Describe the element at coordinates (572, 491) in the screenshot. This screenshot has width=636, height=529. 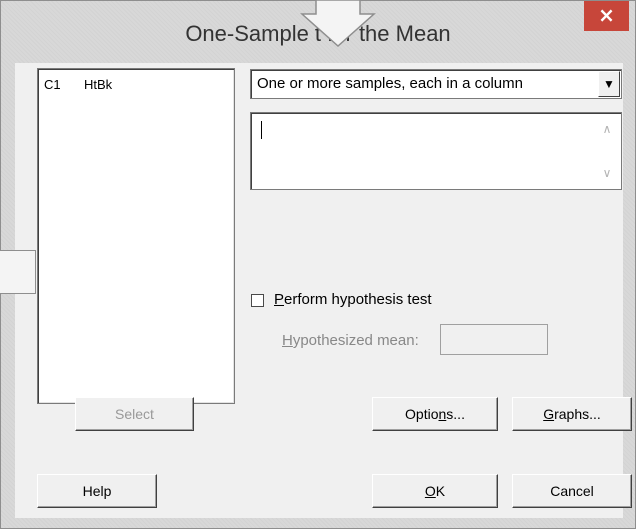
I see `cancel-button: Cancel` at that location.